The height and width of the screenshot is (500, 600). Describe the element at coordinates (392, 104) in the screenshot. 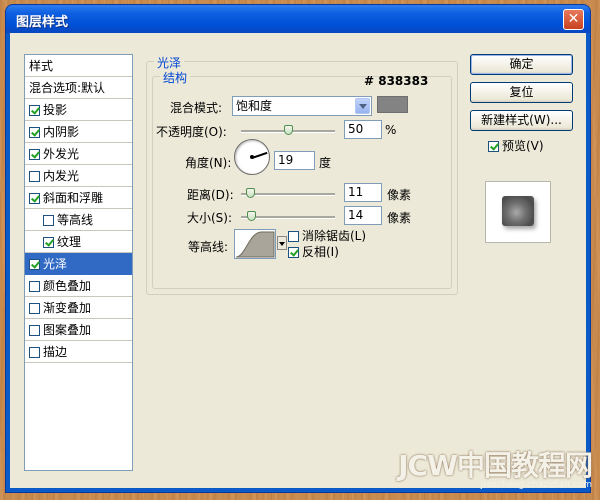

I see `satin-color-swatch` at that location.